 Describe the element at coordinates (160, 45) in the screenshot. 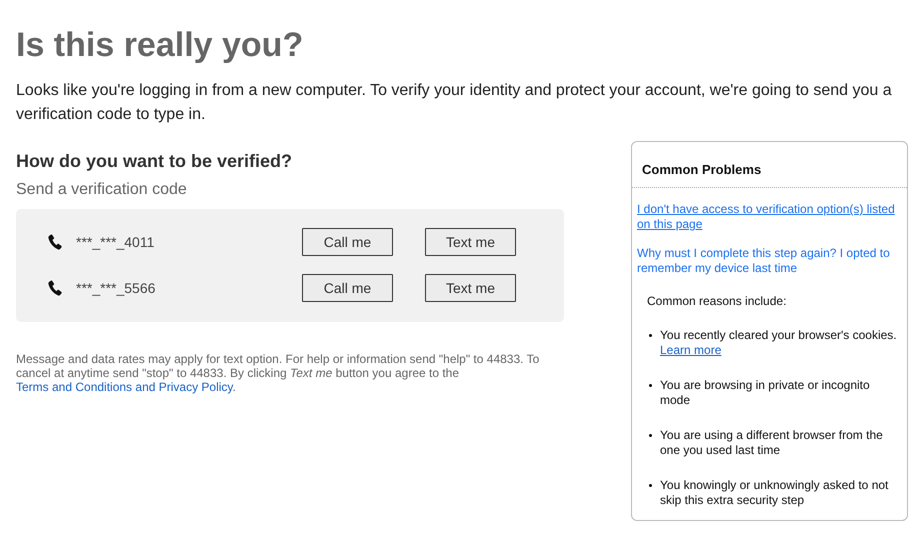

I see `page-title: Is this really you?` at that location.